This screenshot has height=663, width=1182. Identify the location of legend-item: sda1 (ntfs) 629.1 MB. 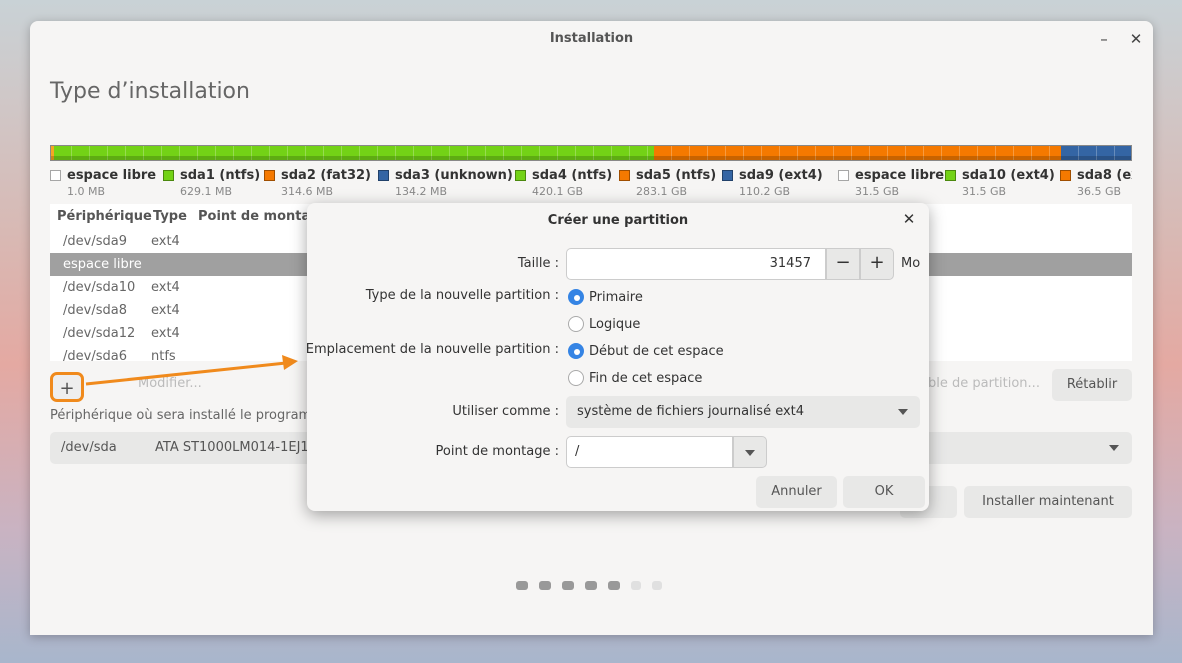
(211, 183).